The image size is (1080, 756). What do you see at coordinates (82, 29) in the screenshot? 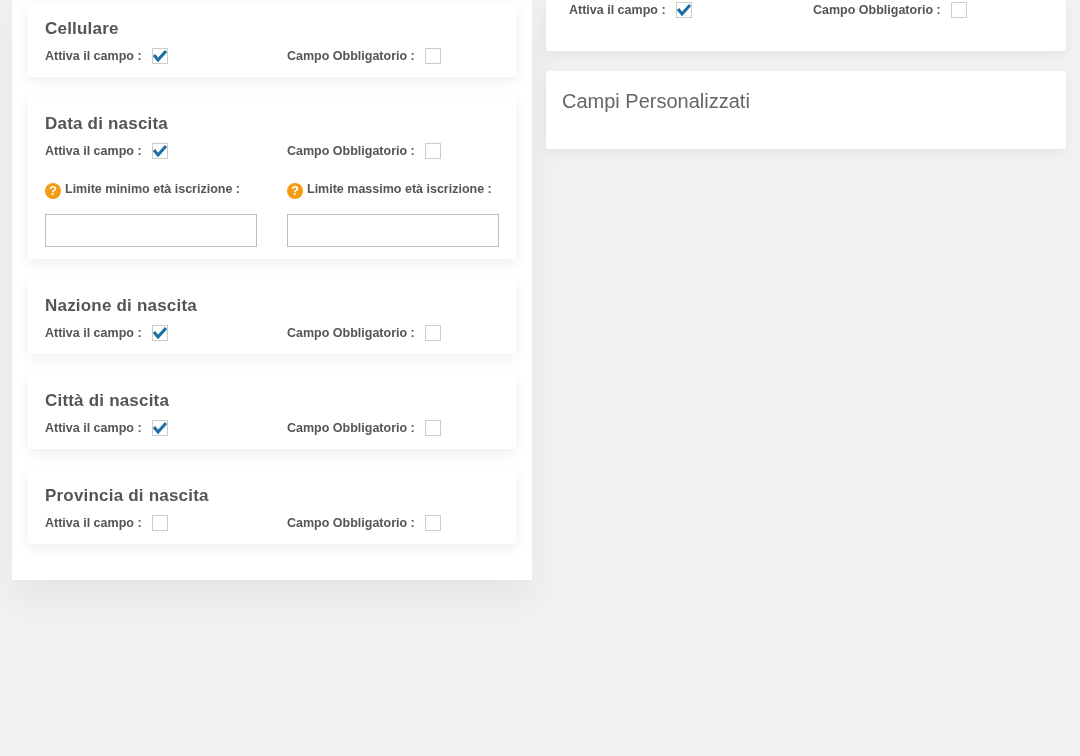
I see `field-title: Cellulare` at bounding box center [82, 29].